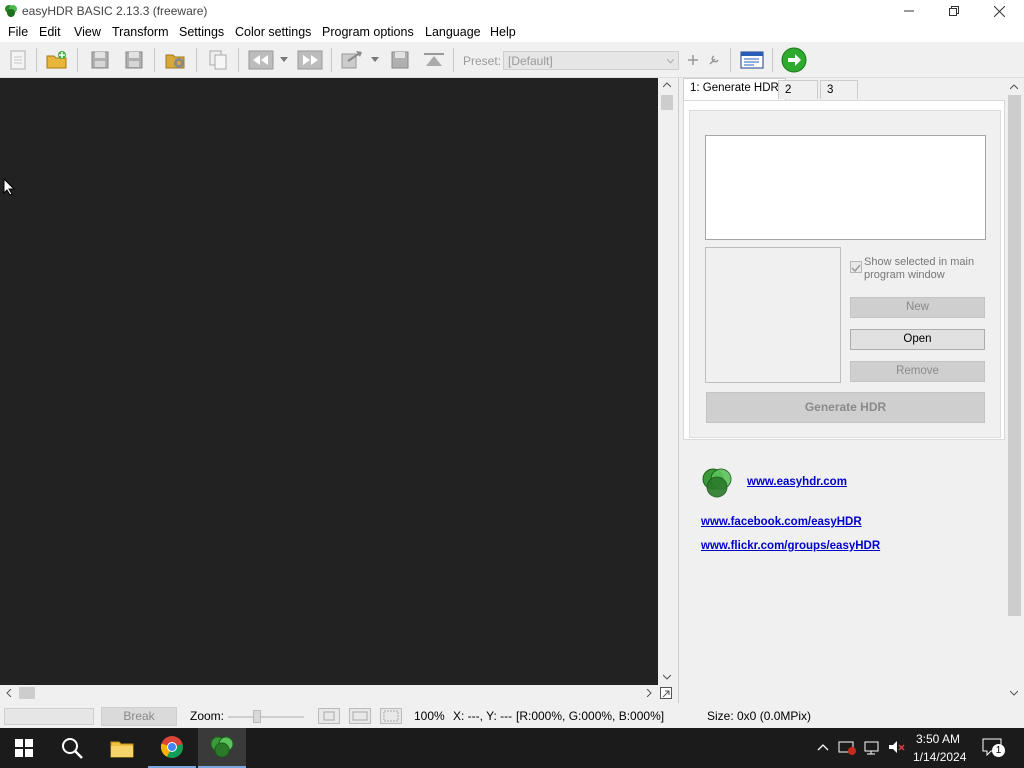  I want to click on zoom-fill-button, so click(391, 716).